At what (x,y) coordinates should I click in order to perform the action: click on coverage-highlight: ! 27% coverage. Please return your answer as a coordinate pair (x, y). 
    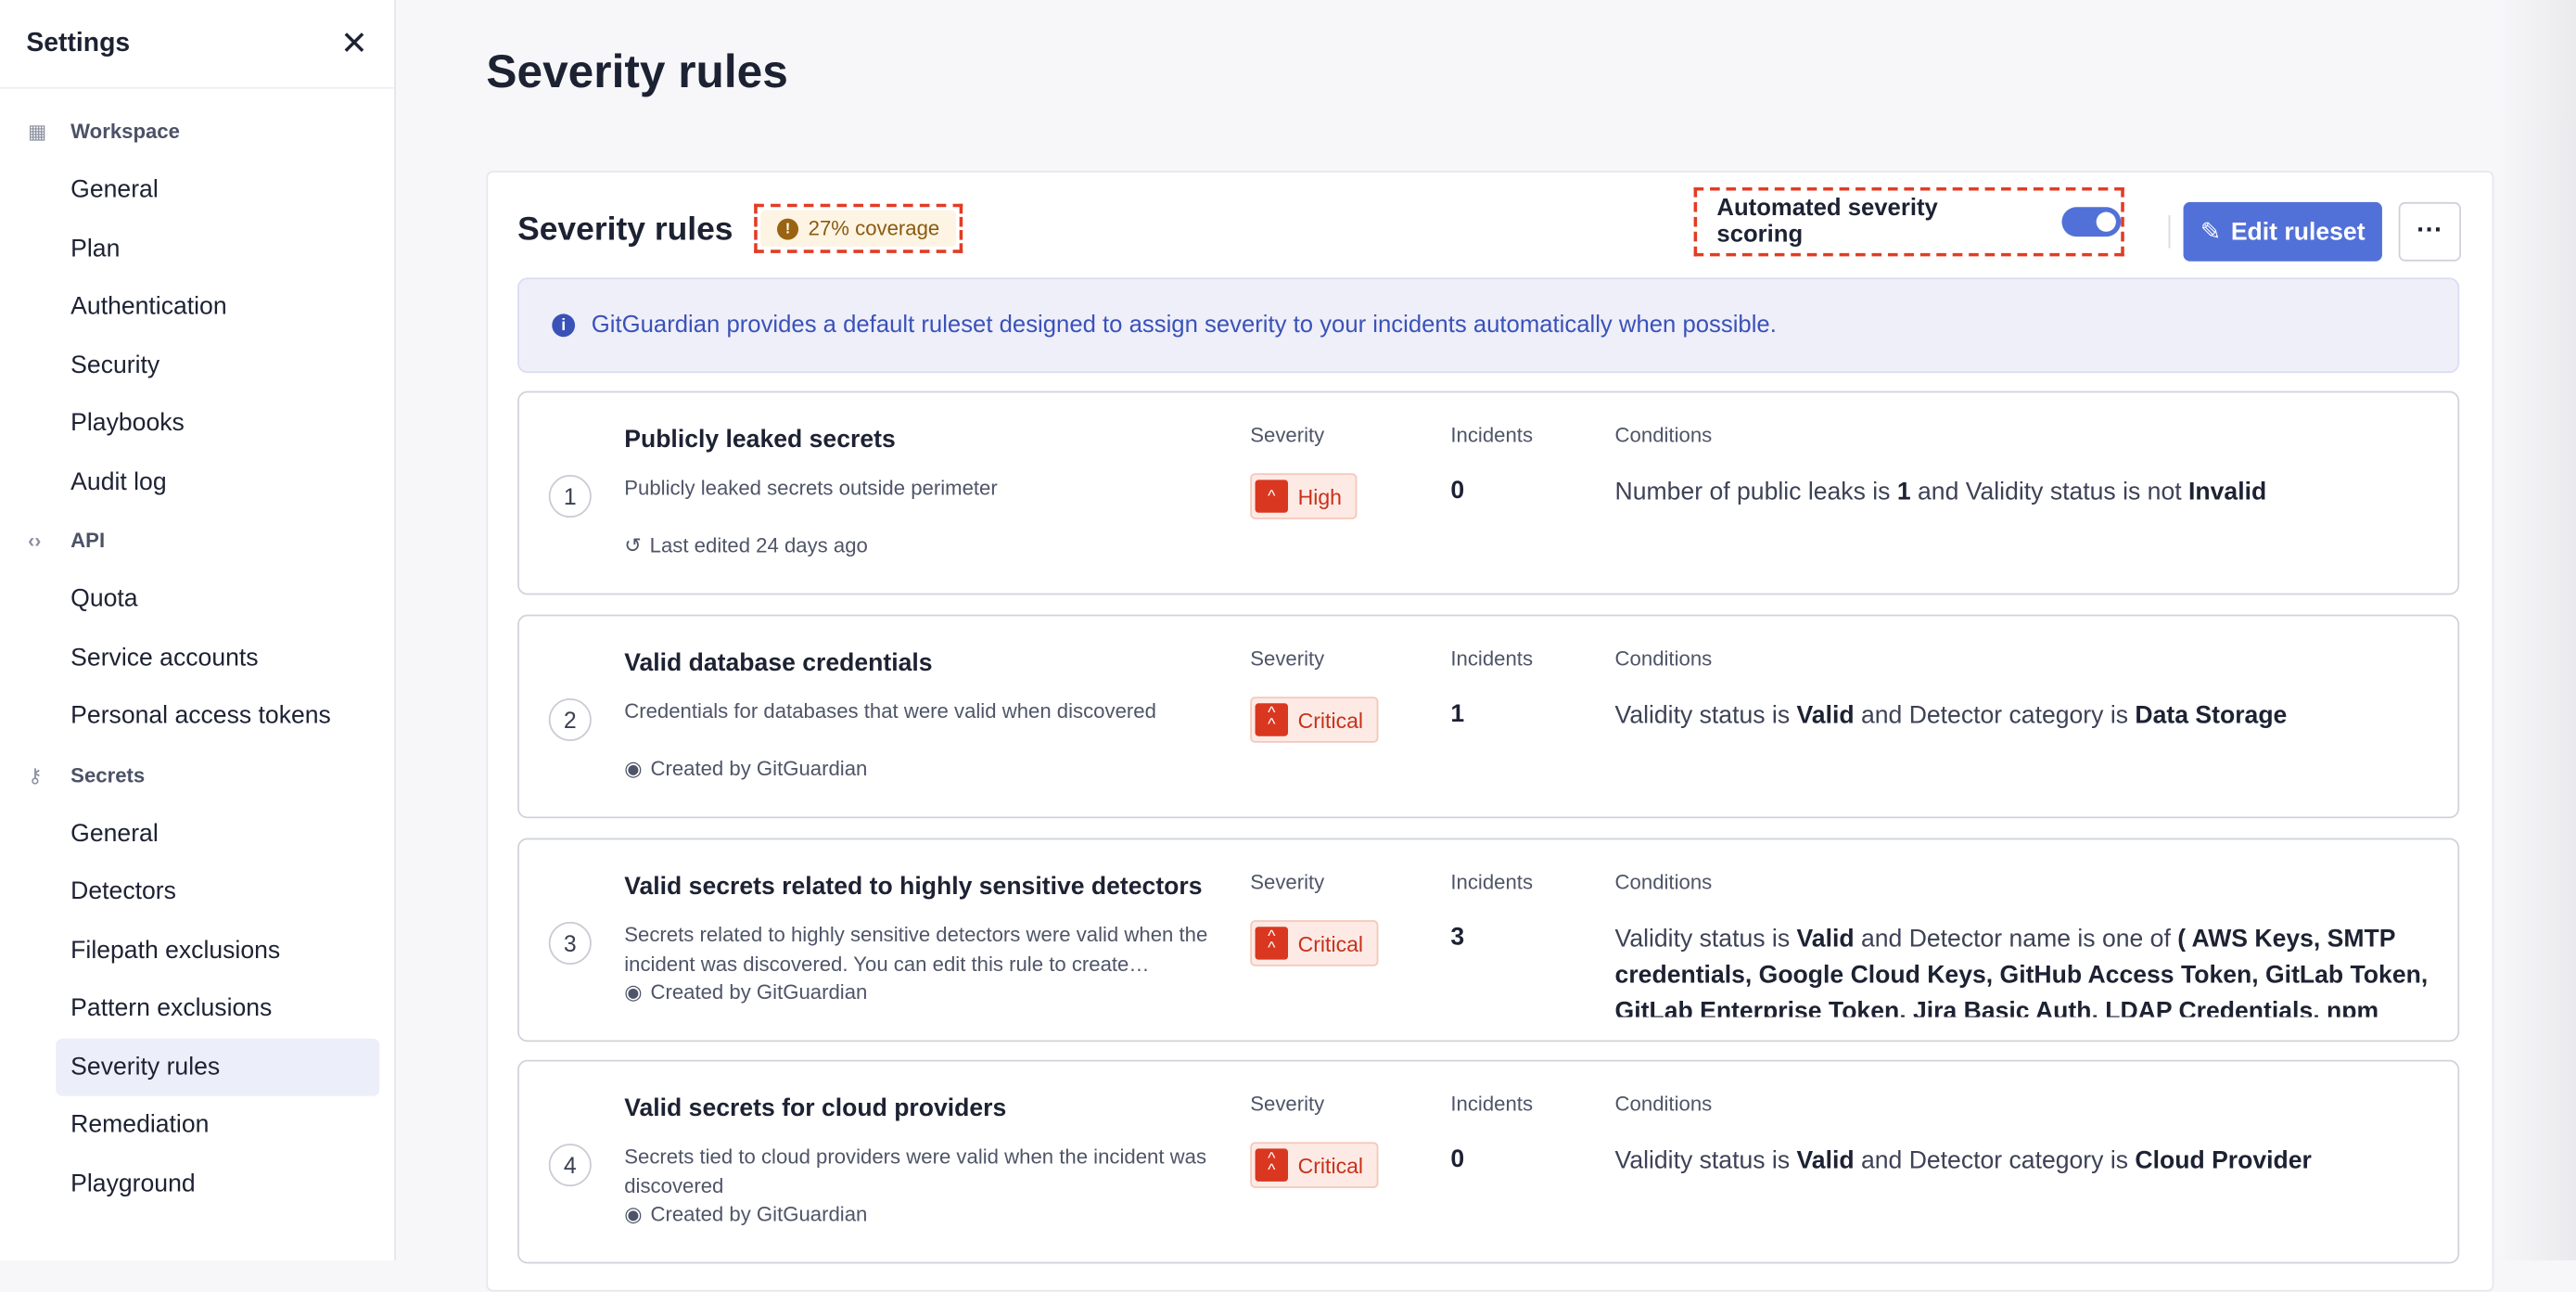
    Looking at the image, I should click on (859, 228).